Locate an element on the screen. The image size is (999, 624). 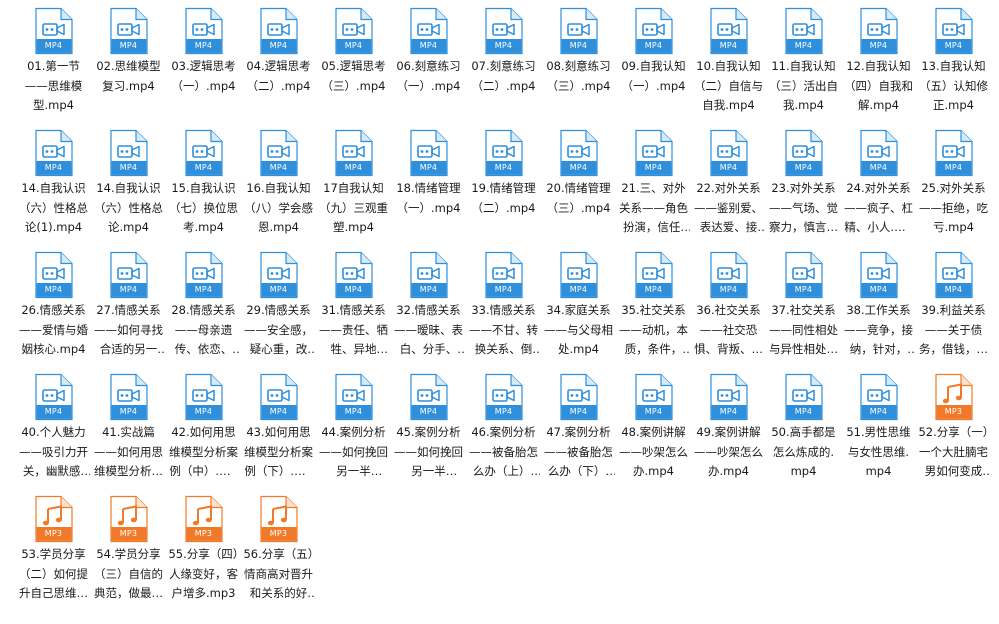
file-item-14: MP4 14.自我认识（六）性格总论(1).mp4 is located at coordinates (53, 190).